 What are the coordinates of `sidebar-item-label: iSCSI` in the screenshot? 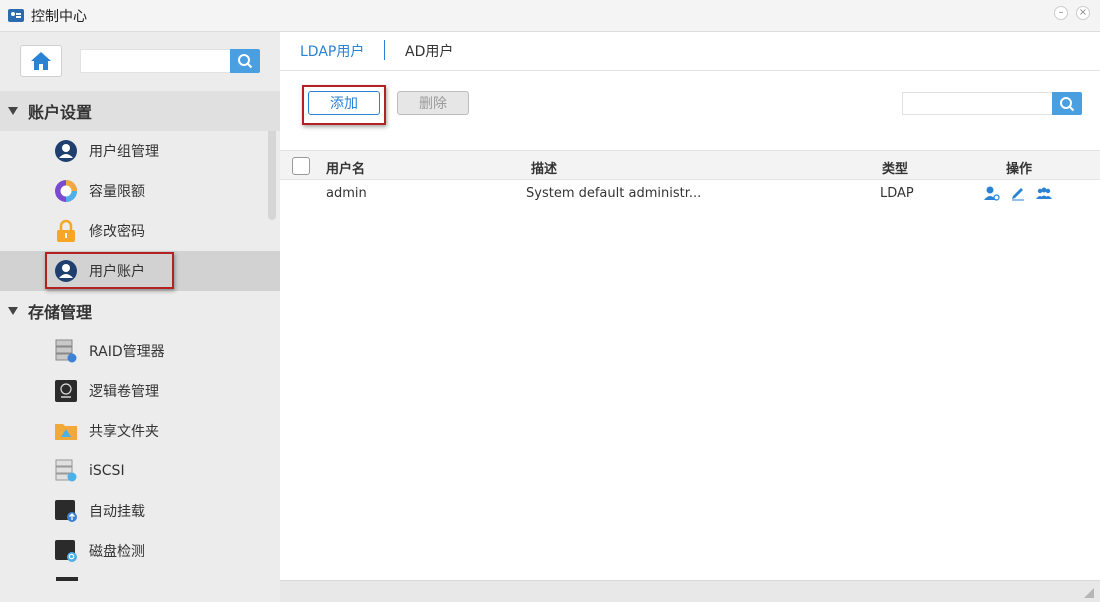 It's located at (107, 471).